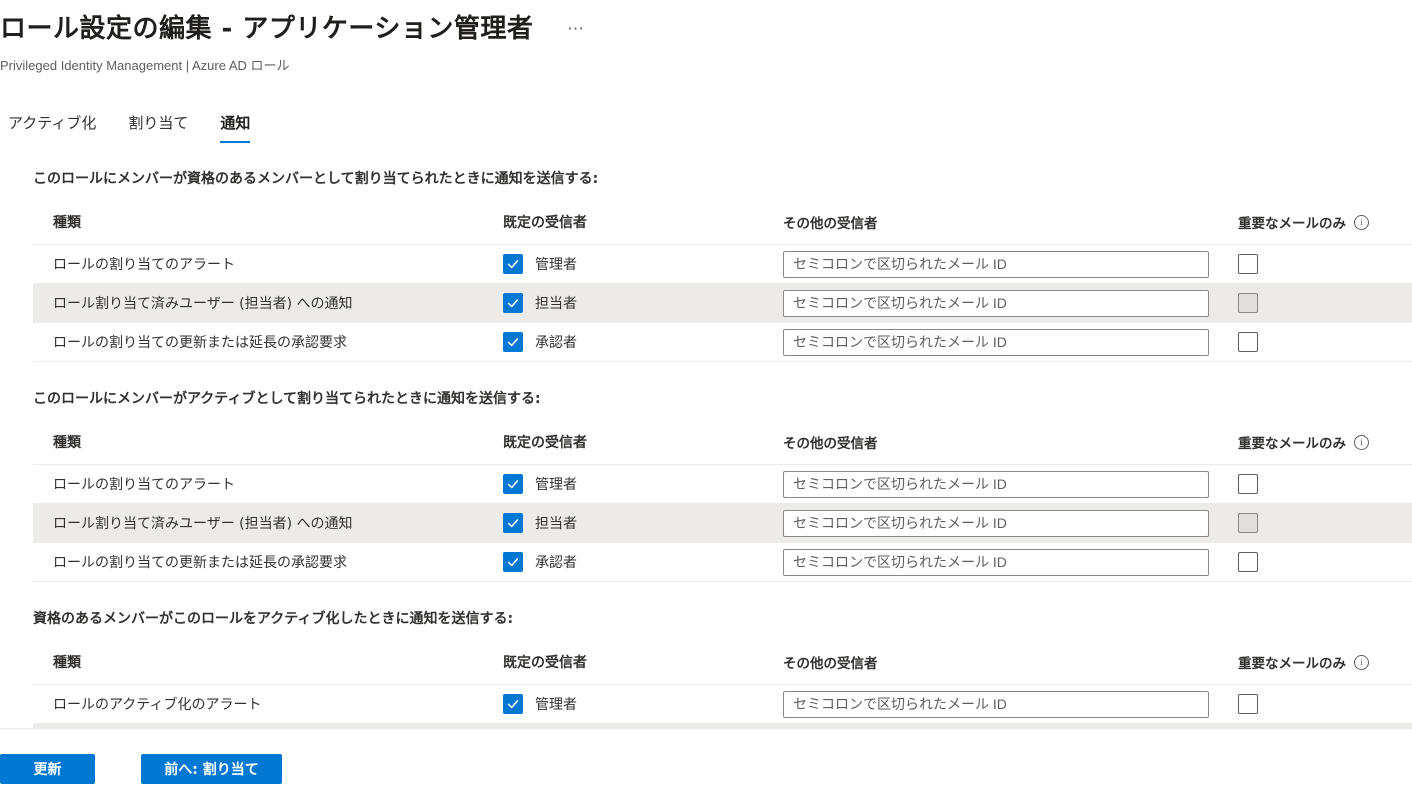 The height and width of the screenshot is (801, 1412). Describe the element at coordinates (52, 127) in the screenshot. I see `tab-activation: アクティブ化` at that location.